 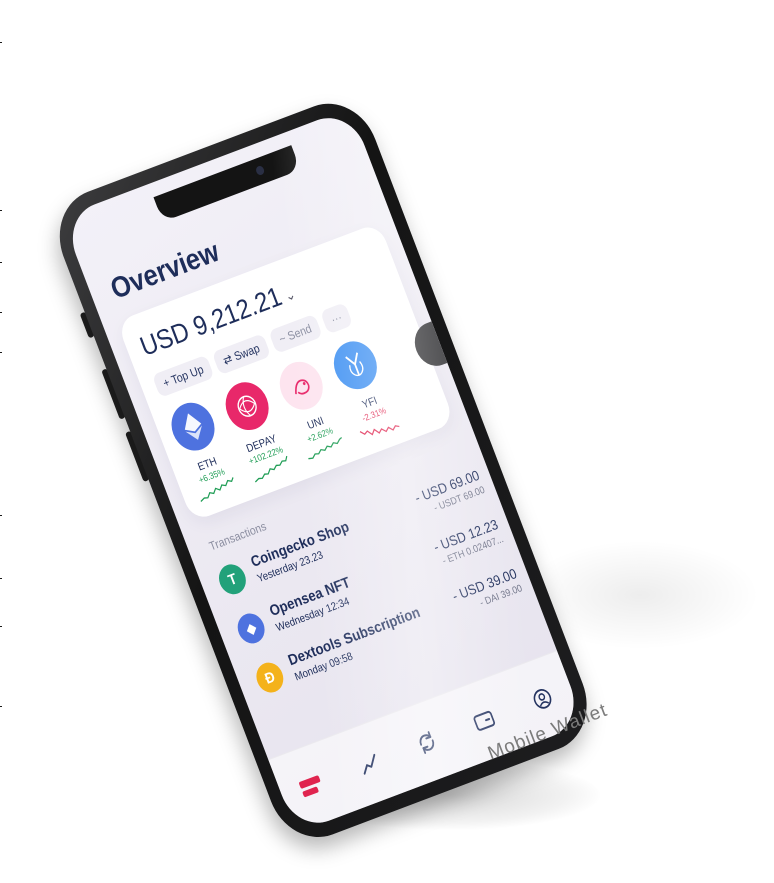 I want to click on tab-markets, so click(x=369, y=764).